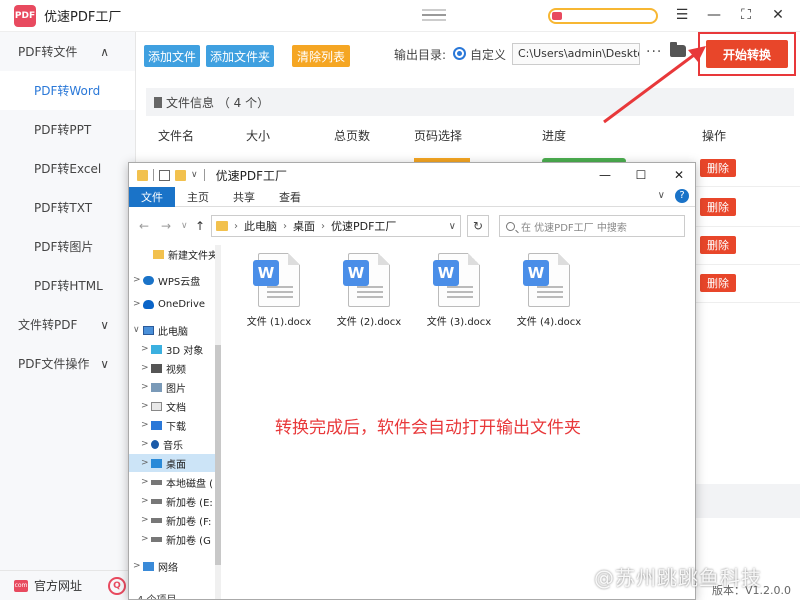 This screenshot has width=800, height=600. I want to click on tree-item-this-pc: ∨ 此电脑, so click(160, 330).